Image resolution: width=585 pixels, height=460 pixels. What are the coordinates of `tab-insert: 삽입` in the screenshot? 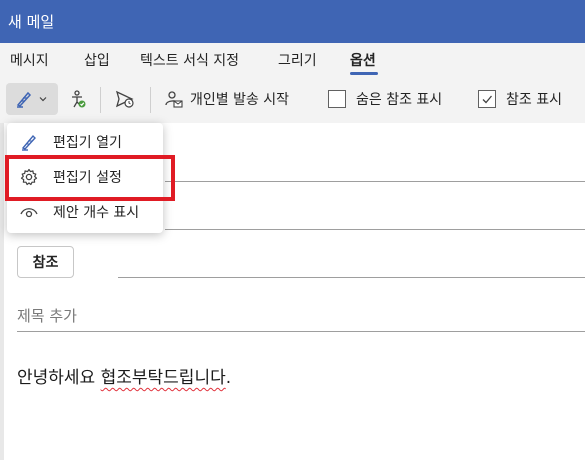 It's located at (97, 60).